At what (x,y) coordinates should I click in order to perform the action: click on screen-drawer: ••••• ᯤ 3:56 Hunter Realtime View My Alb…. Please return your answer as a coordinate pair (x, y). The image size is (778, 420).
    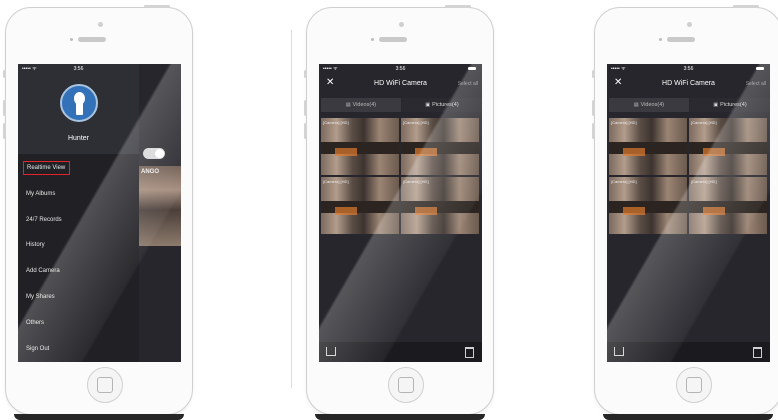
    Looking at the image, I should click on (99, 213).